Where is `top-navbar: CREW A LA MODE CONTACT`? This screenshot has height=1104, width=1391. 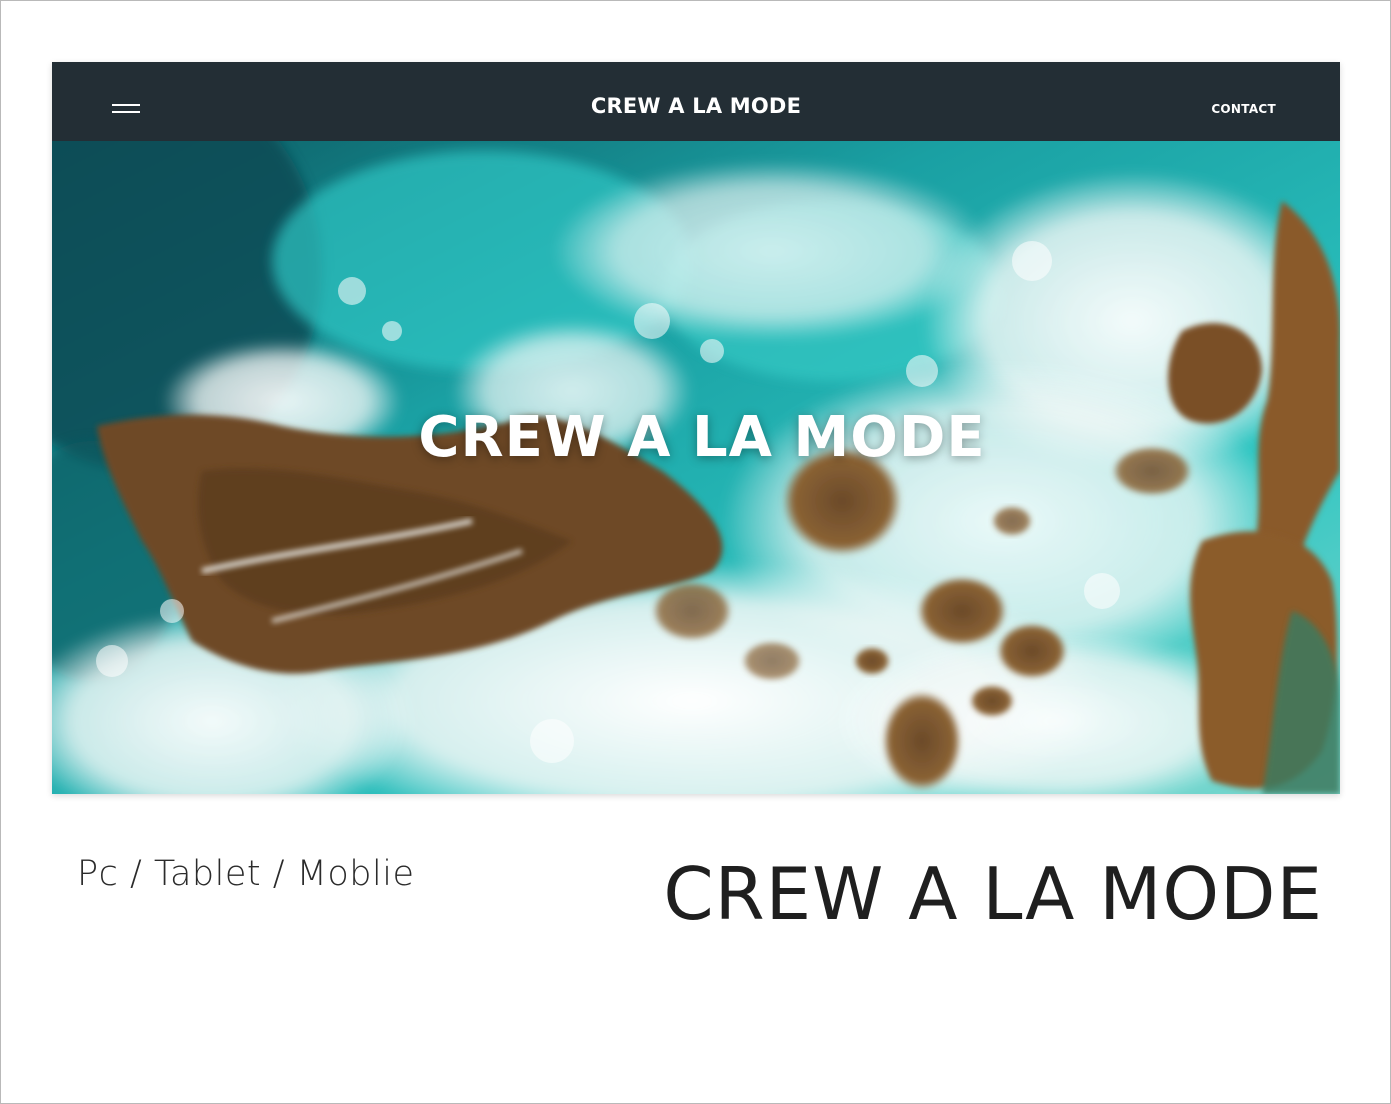
top-navbar: CREW A LA MODE CONTACT is located at coordinates (696, 101).